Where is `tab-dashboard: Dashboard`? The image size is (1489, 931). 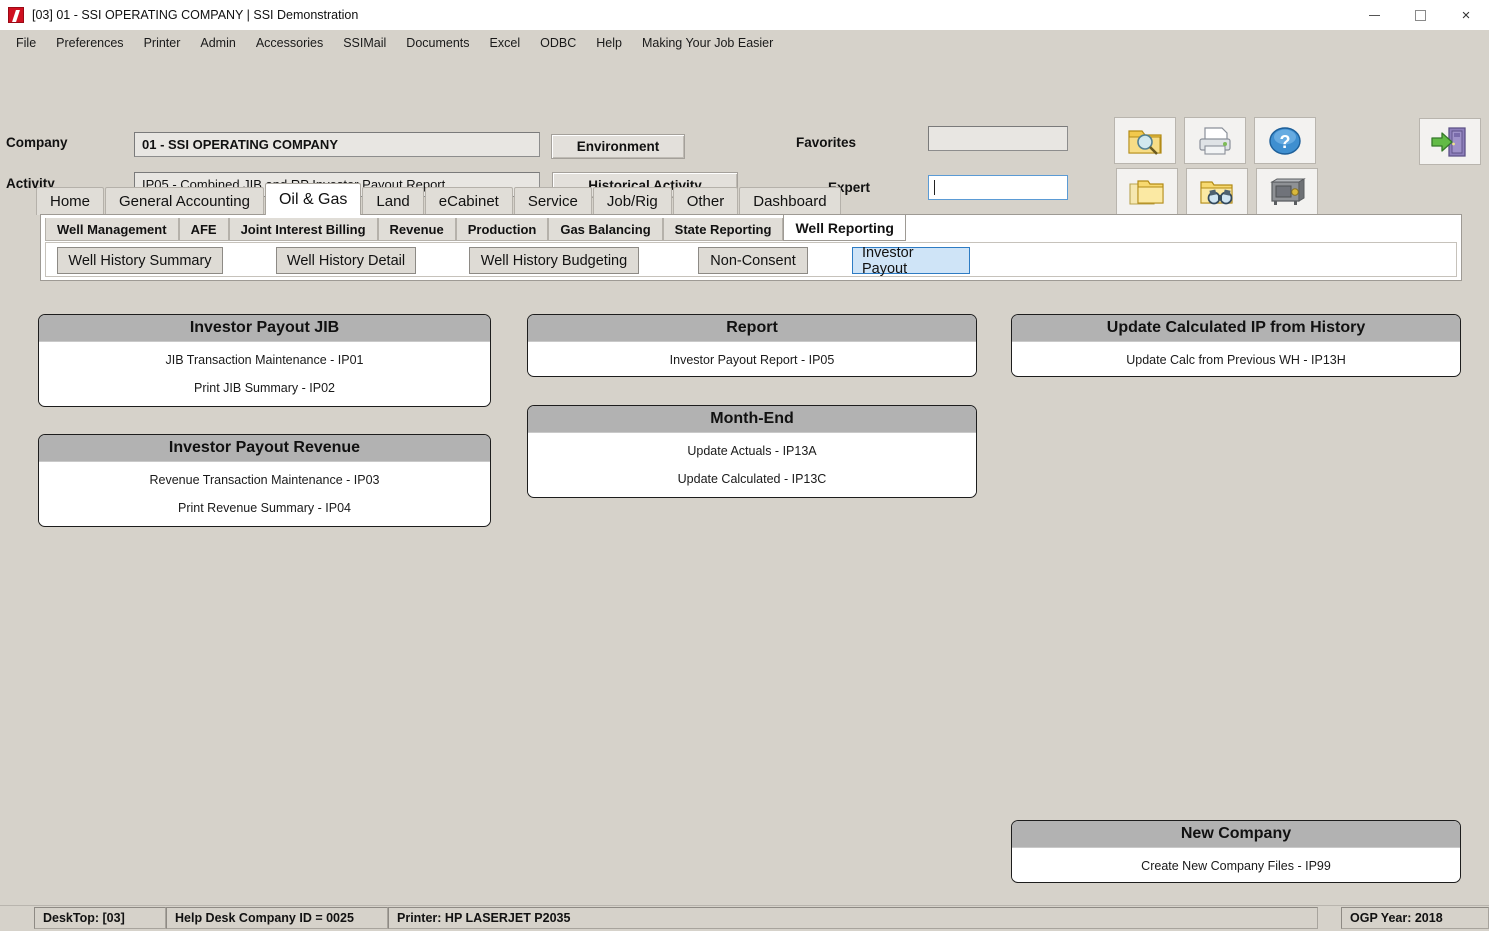 tab-dashboard: Dashboard is located at coordinates (790, 201).